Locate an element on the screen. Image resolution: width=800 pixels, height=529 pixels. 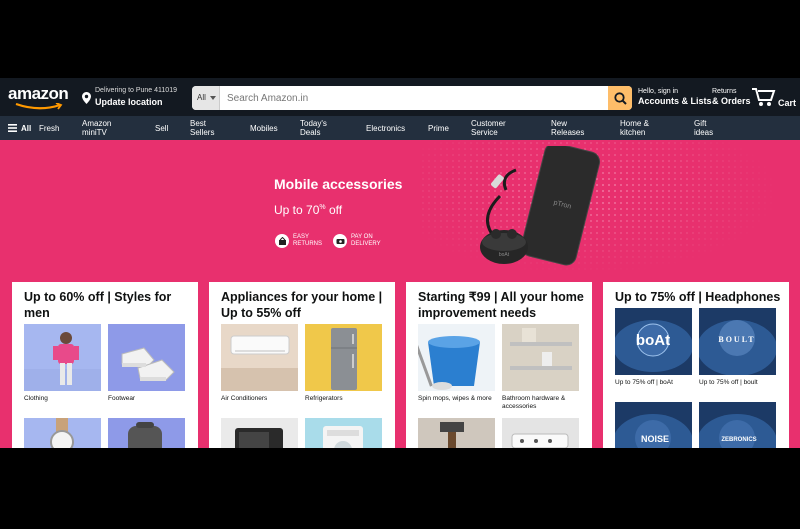
extension-board-image is located at coordinates (540, 433).